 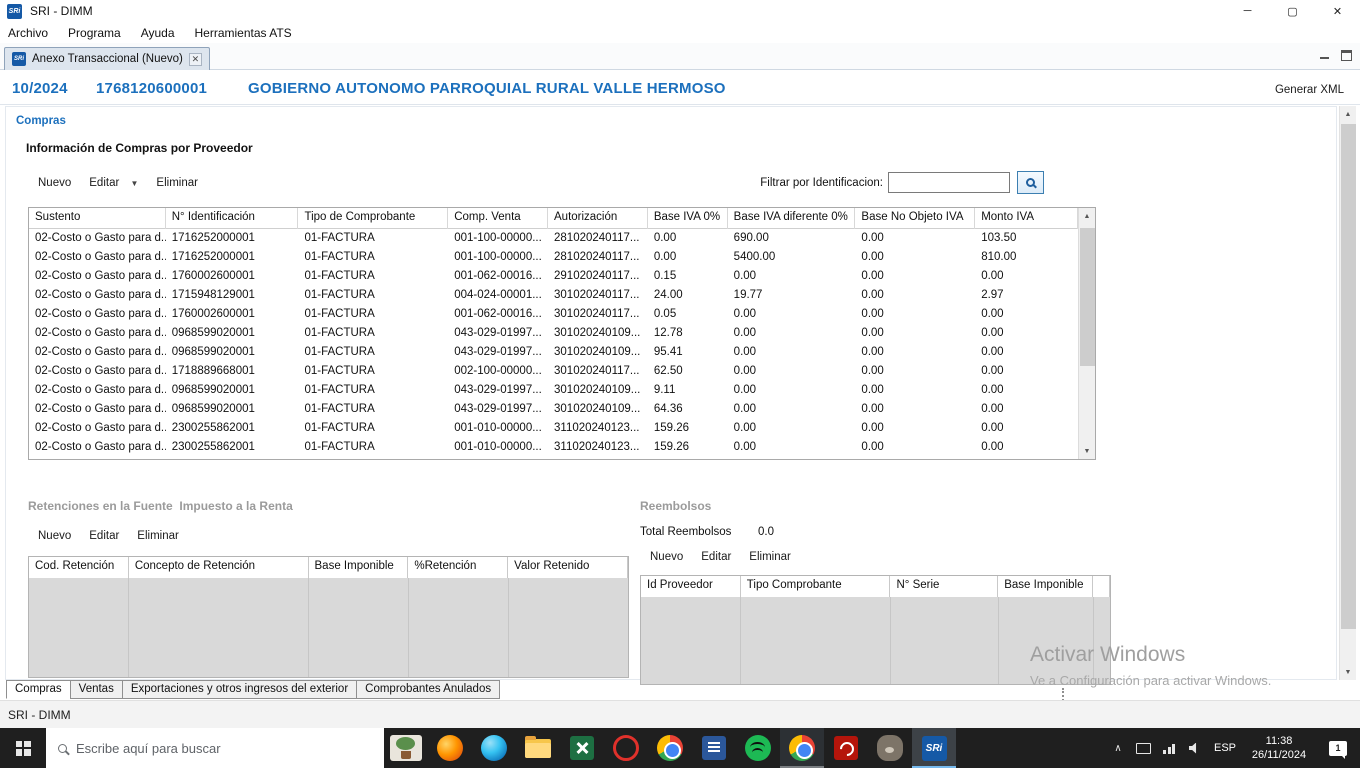 I want to click on taskbar-app-gimp, so click(x=890, y=748).